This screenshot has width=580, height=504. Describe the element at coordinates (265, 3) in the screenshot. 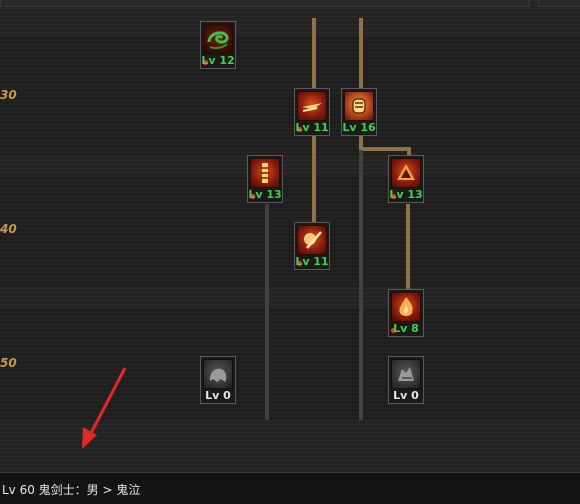

I see `top-panel-frame` at that location.